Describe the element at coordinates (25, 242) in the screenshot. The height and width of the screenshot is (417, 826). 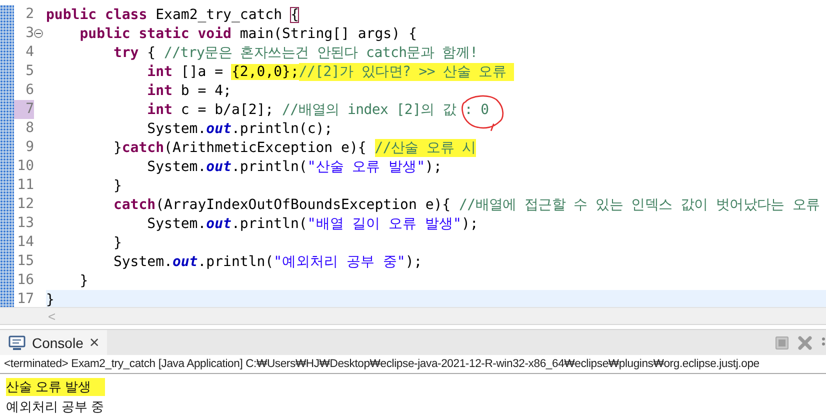
I see `line-number: 14` at that location.